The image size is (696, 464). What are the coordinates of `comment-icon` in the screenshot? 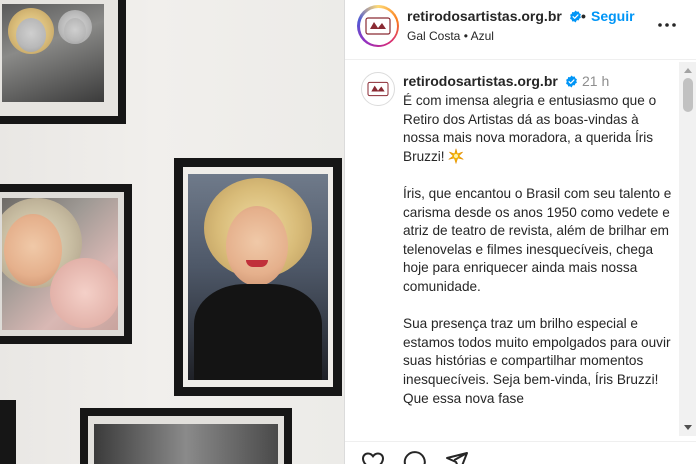 It's located at (415, 457).